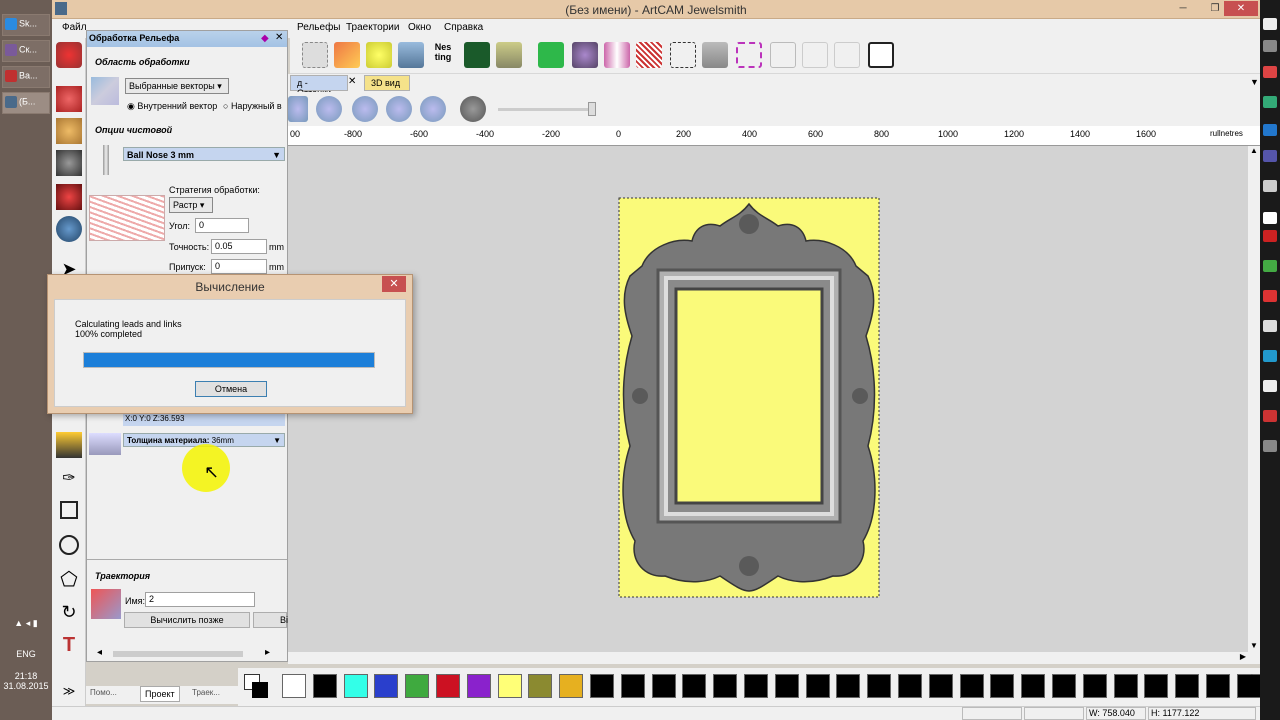 The image size is (1280, 720). What do you see at coordinates (683, 55) in the screenshot?
I see `select-points-icon` at bounding box center [683, 55].